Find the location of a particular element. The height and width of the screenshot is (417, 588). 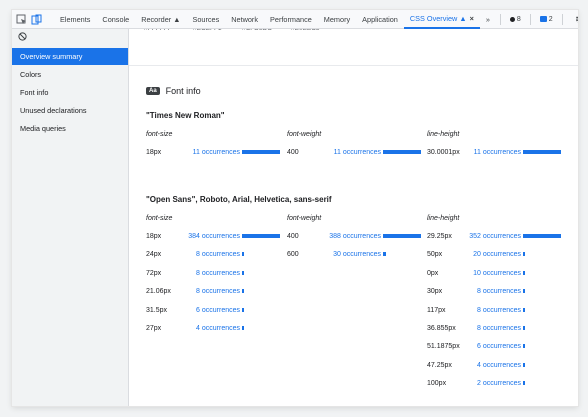

tab-sources: Sources is located at coordinates (205, 19).